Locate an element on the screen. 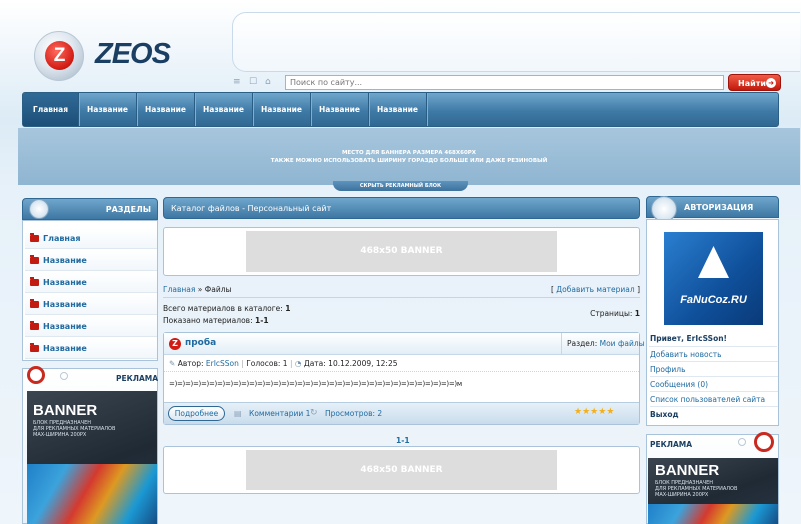 The height and width of the screenshot is (524, 801). divider is located at coordinates (401, 297).